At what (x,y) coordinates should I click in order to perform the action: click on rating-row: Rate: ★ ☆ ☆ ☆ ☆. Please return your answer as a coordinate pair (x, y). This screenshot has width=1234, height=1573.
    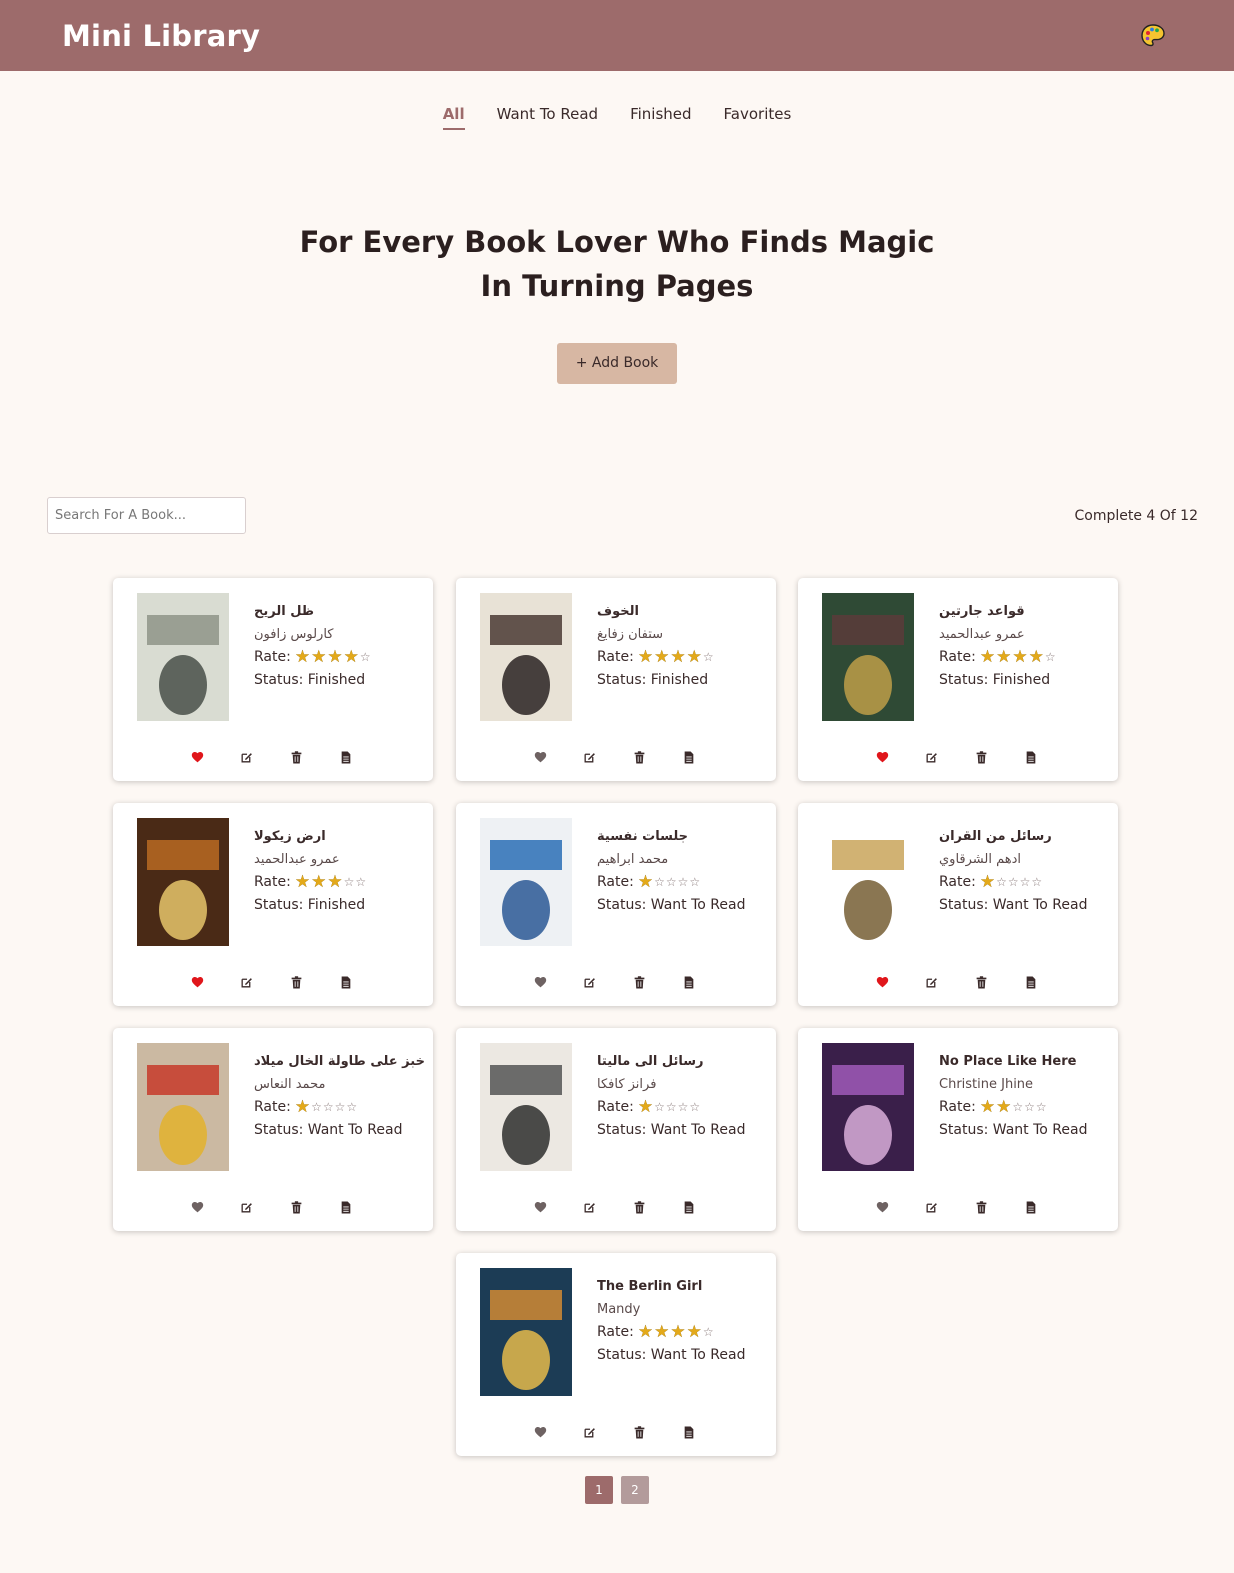
    Looking at the image, I should click on (682, 1107).